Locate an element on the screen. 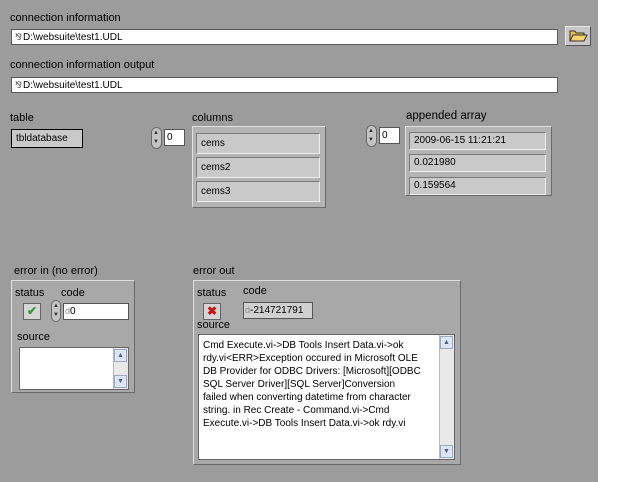 Image resolution: width=640 pixels, height=482 pixels. x-mark-icon: ✖ is located at coordinates (212, 311).